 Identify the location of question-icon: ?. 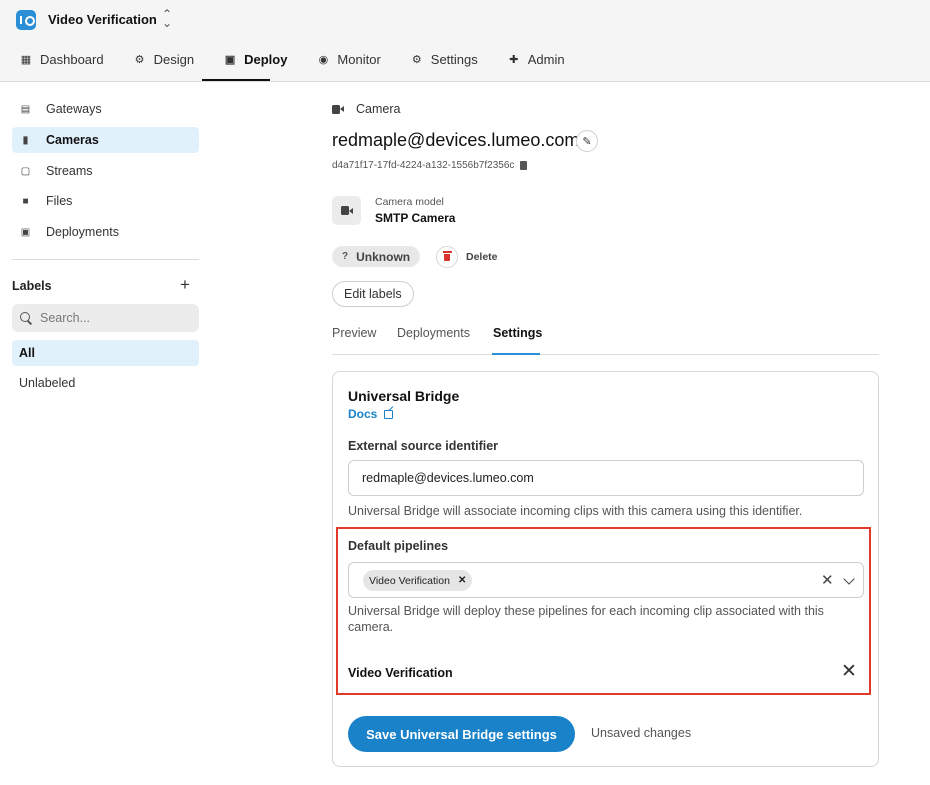
(345, 256).